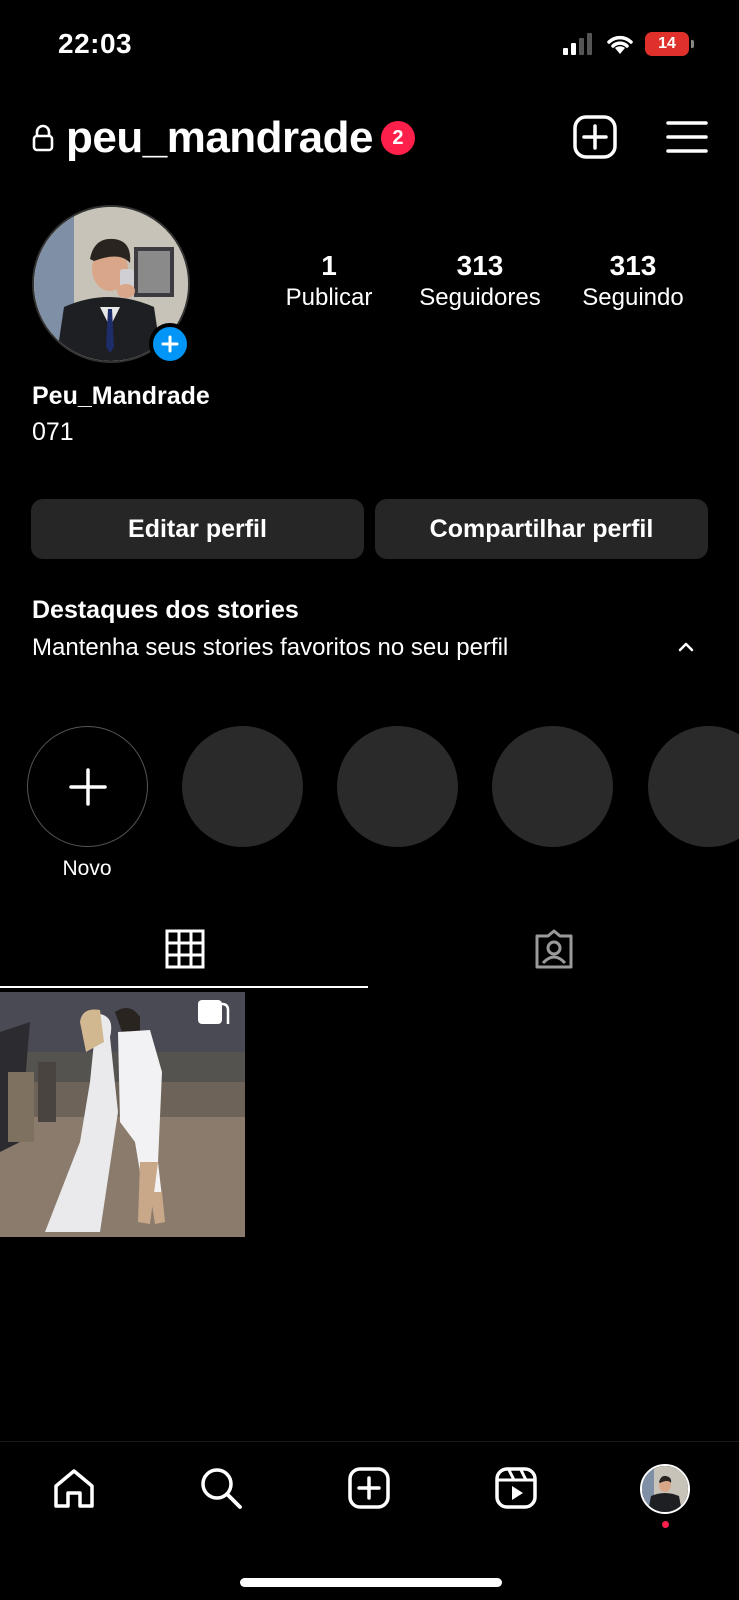  What do you see at coordinates (87, 868) in the screenshot?
I see `new-highlight-label: Novo` at bounding box center [87, 868].